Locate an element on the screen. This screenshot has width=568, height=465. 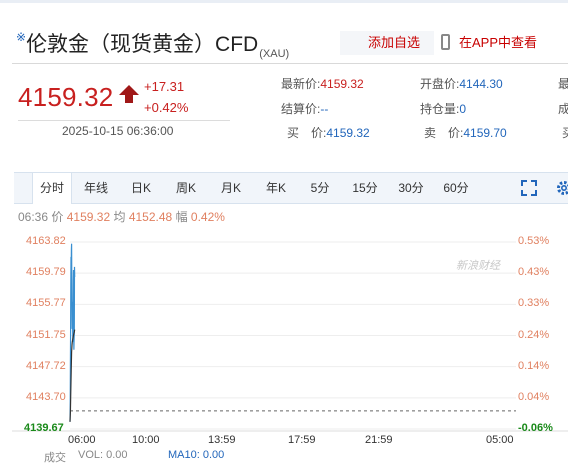
stat-settle: 结算价:-- is located at coordinates (304, 108).